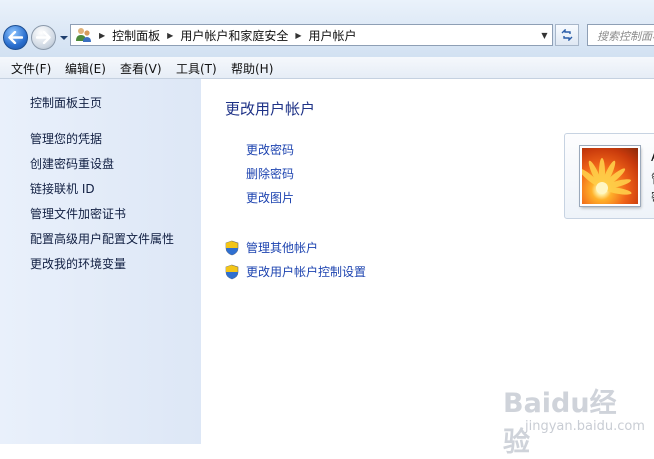 The image size is (654, 459). Describe the element at coordinates (625, 36) in the screenshot. I see `search-placeholder: 搜索控制面板` at that location.